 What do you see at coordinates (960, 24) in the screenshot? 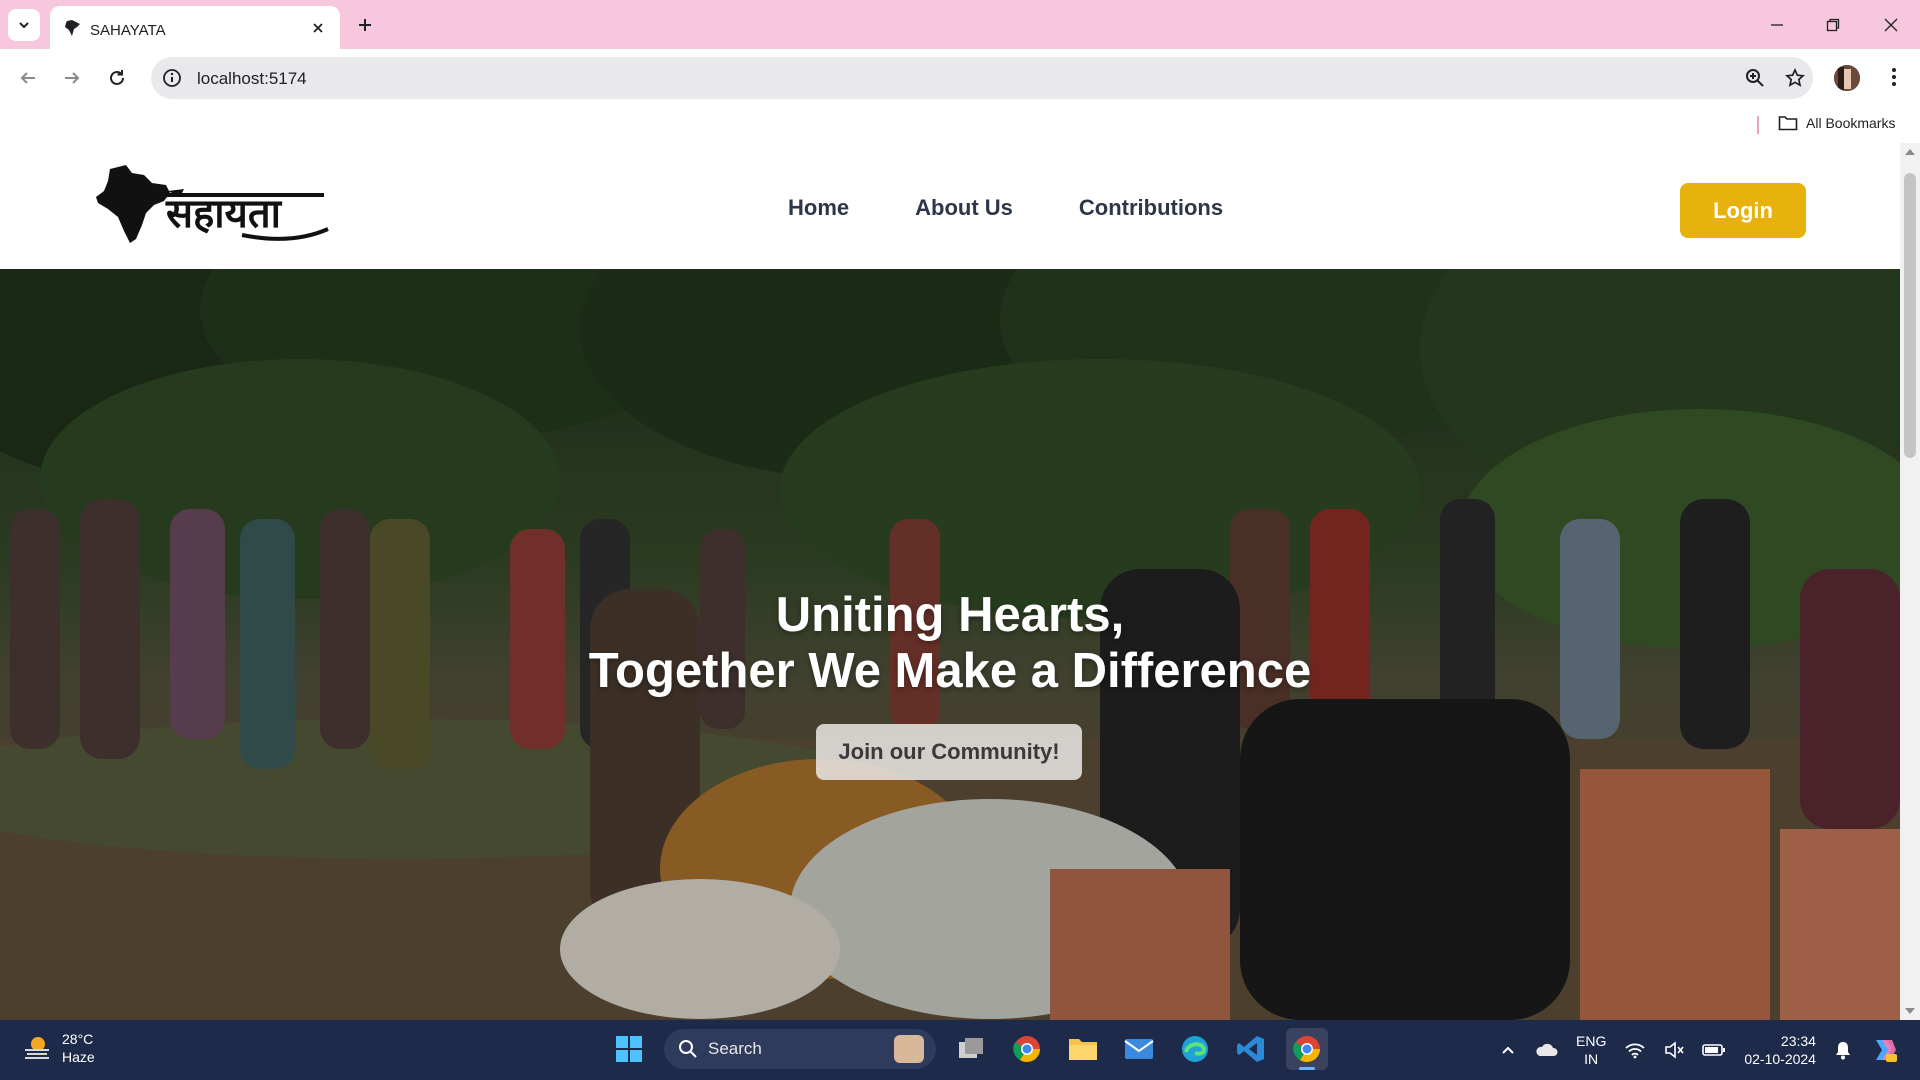
I see `browser-tab-bar: SAHAYATA` at bounding box center [960, 24].